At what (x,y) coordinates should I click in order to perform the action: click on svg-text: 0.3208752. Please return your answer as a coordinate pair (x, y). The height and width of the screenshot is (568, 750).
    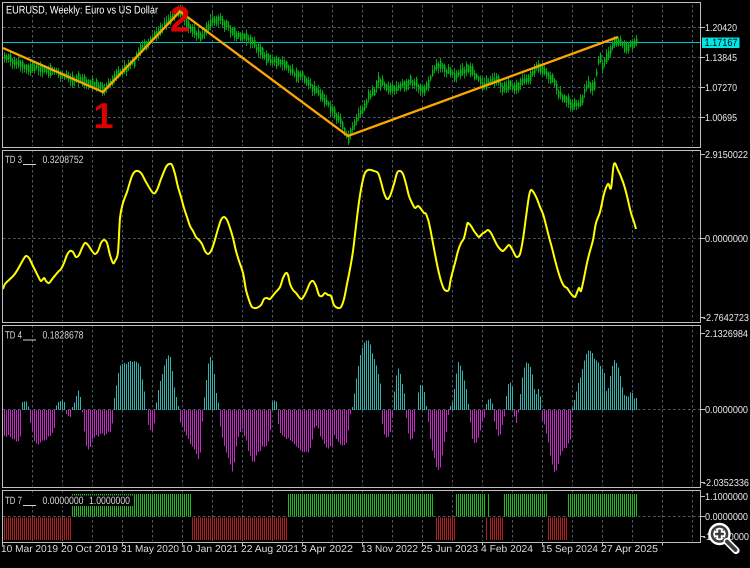
    Looking at the image, I should click on (63, 160).